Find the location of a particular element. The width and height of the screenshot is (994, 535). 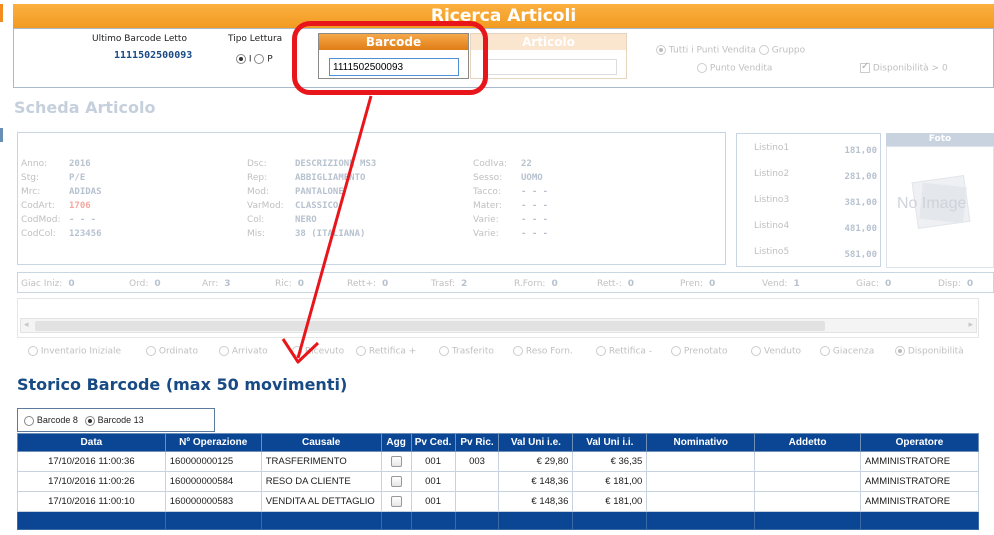

detail-label: CodMod: is located at coordinates (41, 220).